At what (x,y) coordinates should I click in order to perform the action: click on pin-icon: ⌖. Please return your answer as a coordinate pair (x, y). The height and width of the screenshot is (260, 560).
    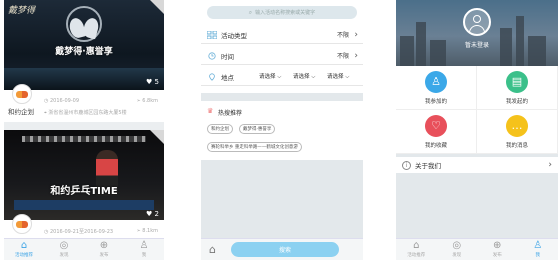
    Looking at the image, I should click on (45, 113).